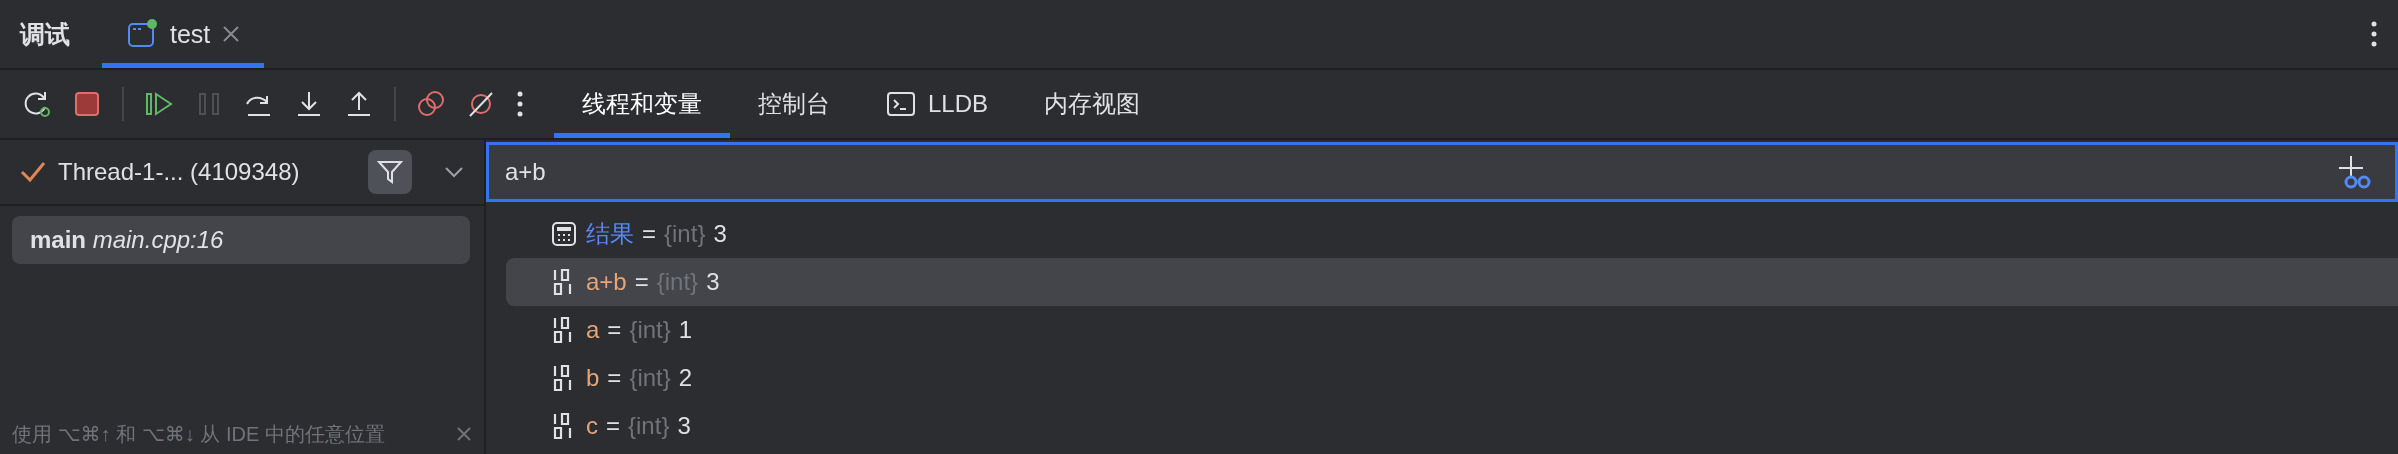 This screenshot has height=454, width=2398. Describe the element at coordinates (87, 104) in the screenshot. I see `stop-icon` at that location.